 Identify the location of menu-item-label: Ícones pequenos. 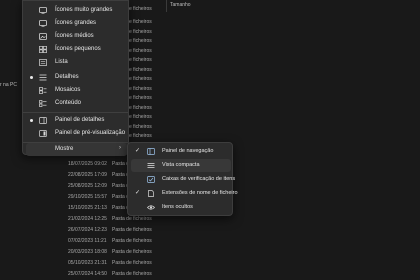
(78, 49).